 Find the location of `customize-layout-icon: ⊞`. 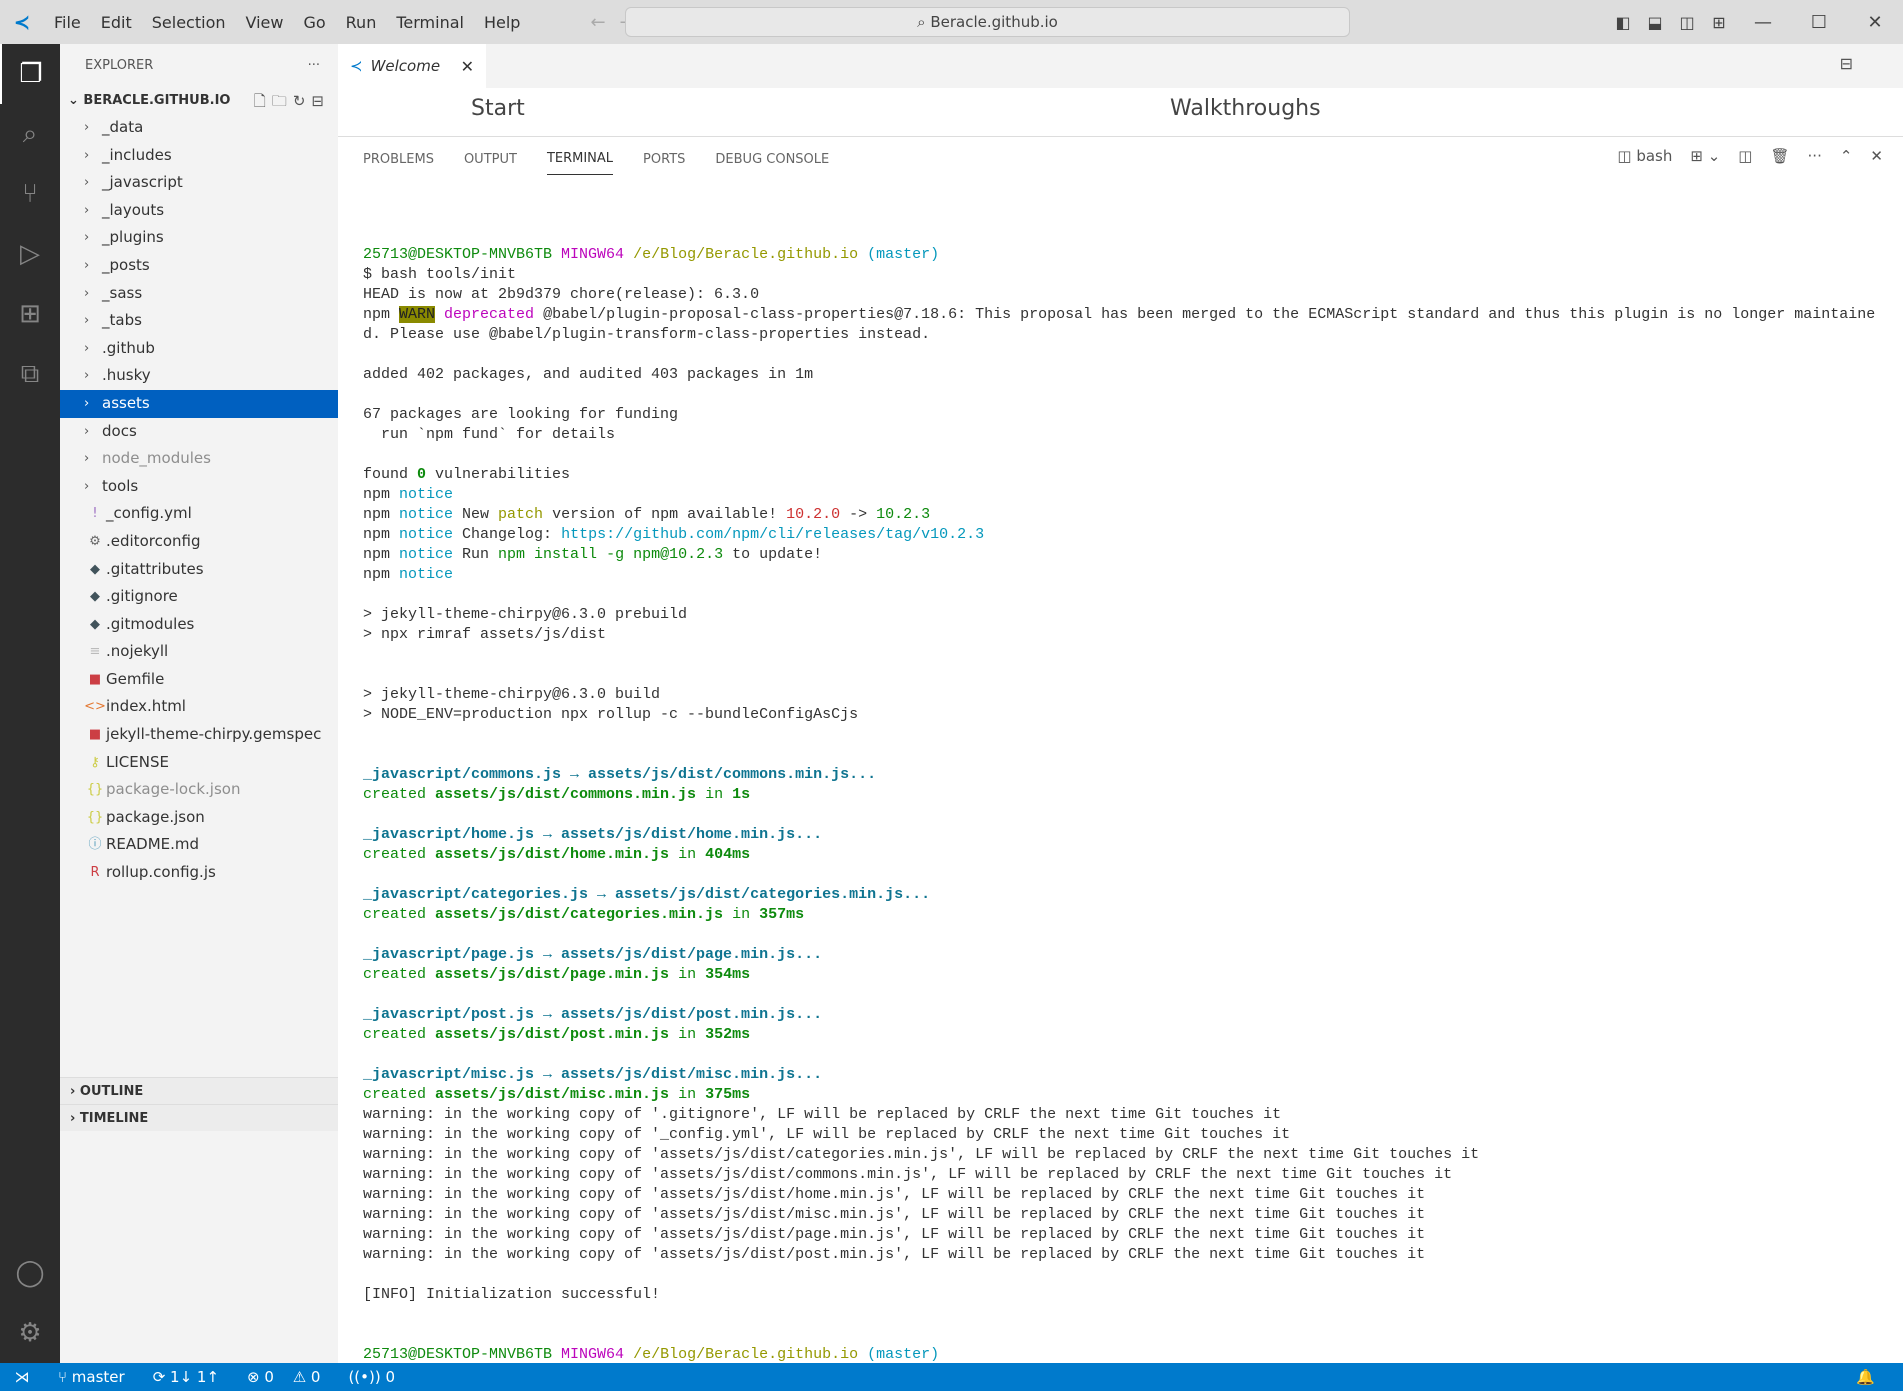

customize-layout-icon: ⊞ is located at coordinates (1719, 22).